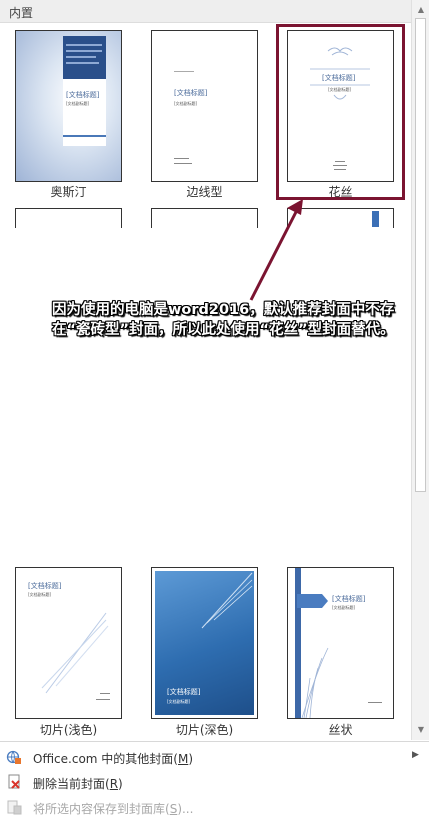 This screenshot has width=429, height=822. Describe the element at coordinates (204, 192) in the screenshot. I see `cover-caption-sideline: 边线型` at that location.